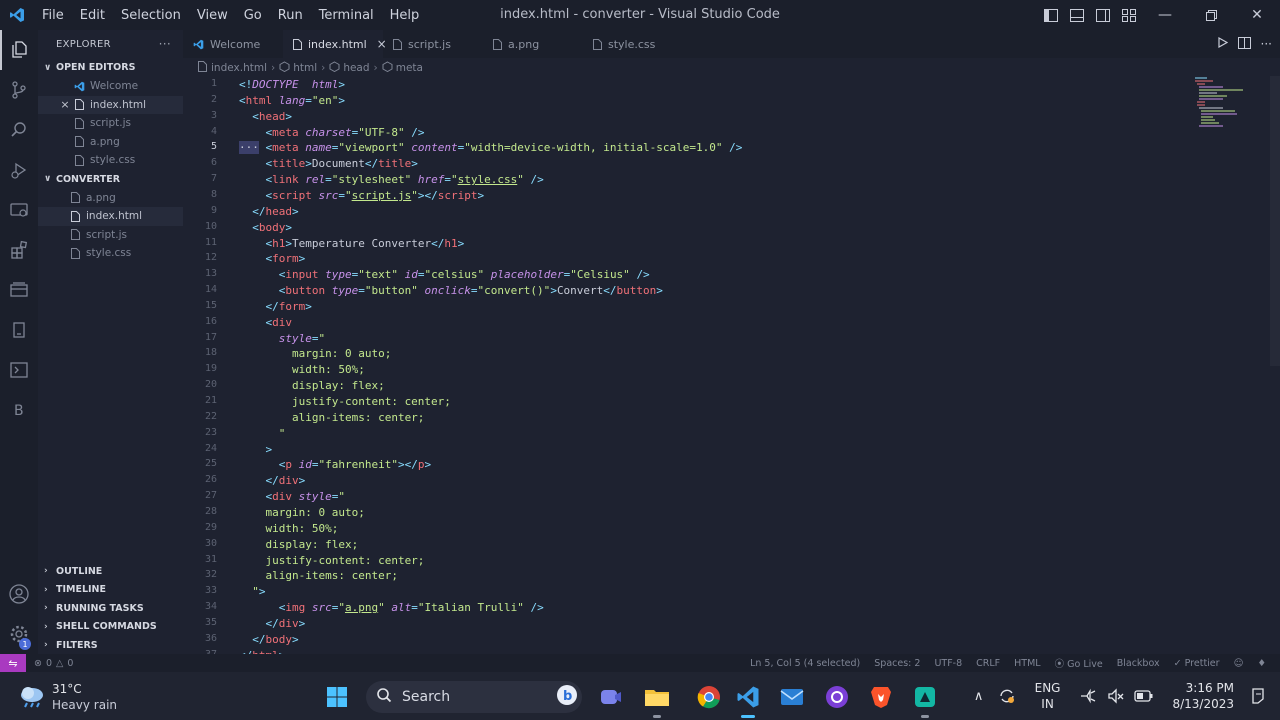  What do you see at coordinates (1239, 663) in the screenshot?
I see `feedback-icon: ☺` at bounding box center [1239, 663].